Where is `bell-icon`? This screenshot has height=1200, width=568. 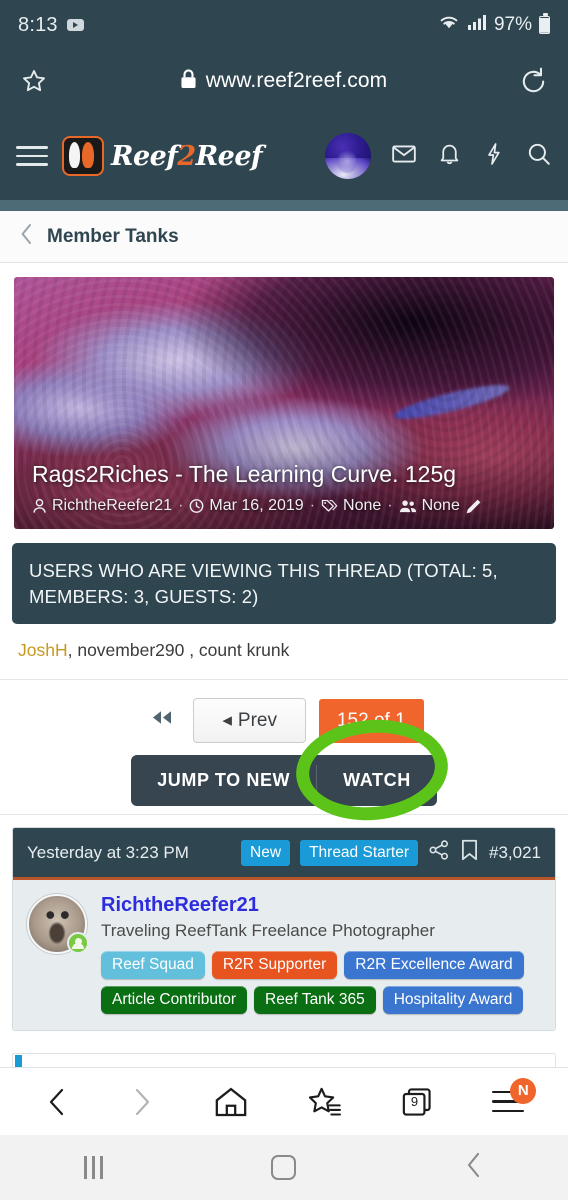
bell-icon is located at coordinates (449, 156).